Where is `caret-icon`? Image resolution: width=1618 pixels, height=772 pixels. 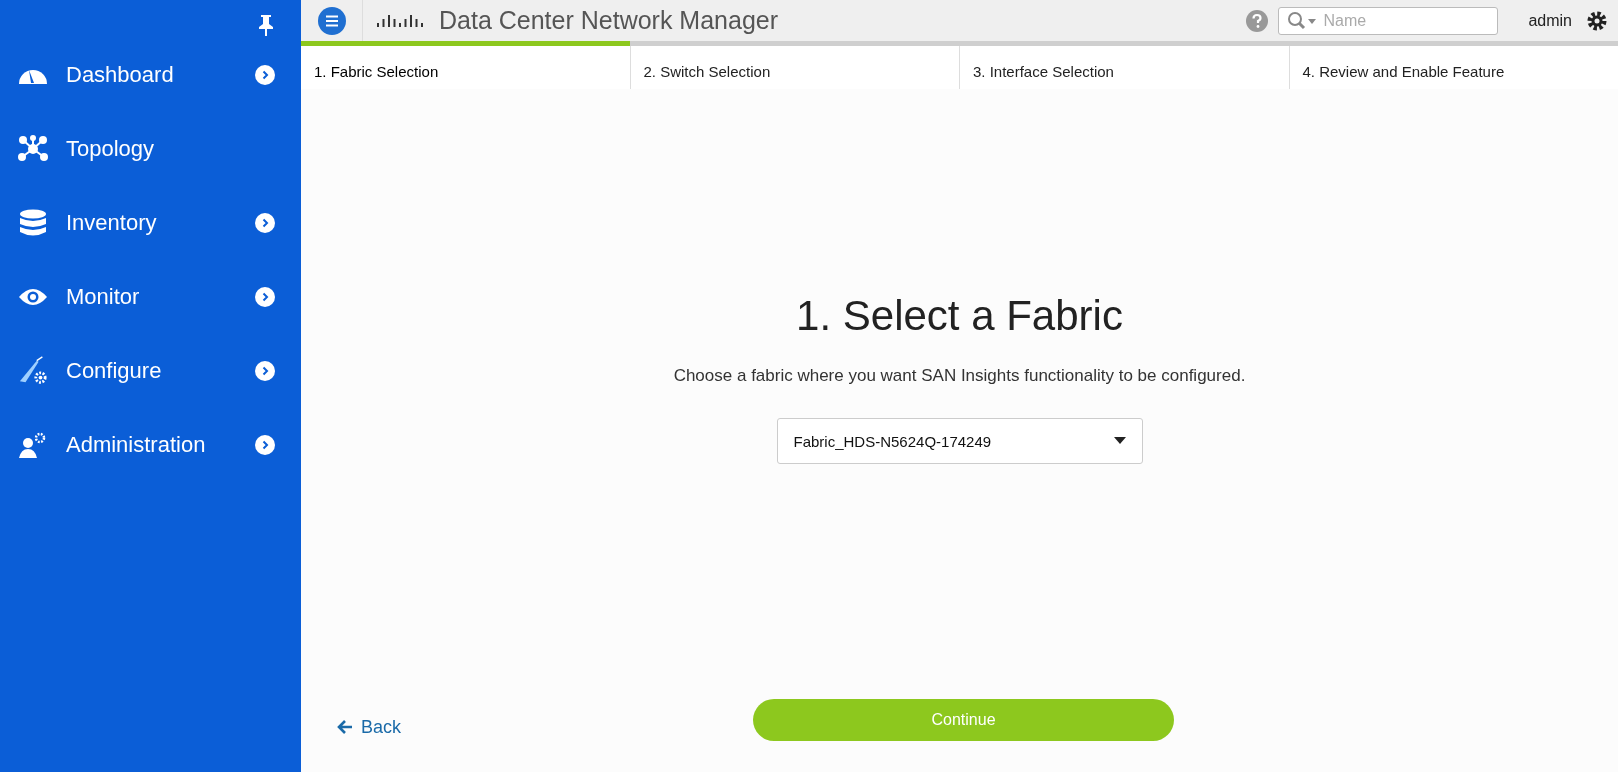 caret-icon is located at coordinates (1119, 441).